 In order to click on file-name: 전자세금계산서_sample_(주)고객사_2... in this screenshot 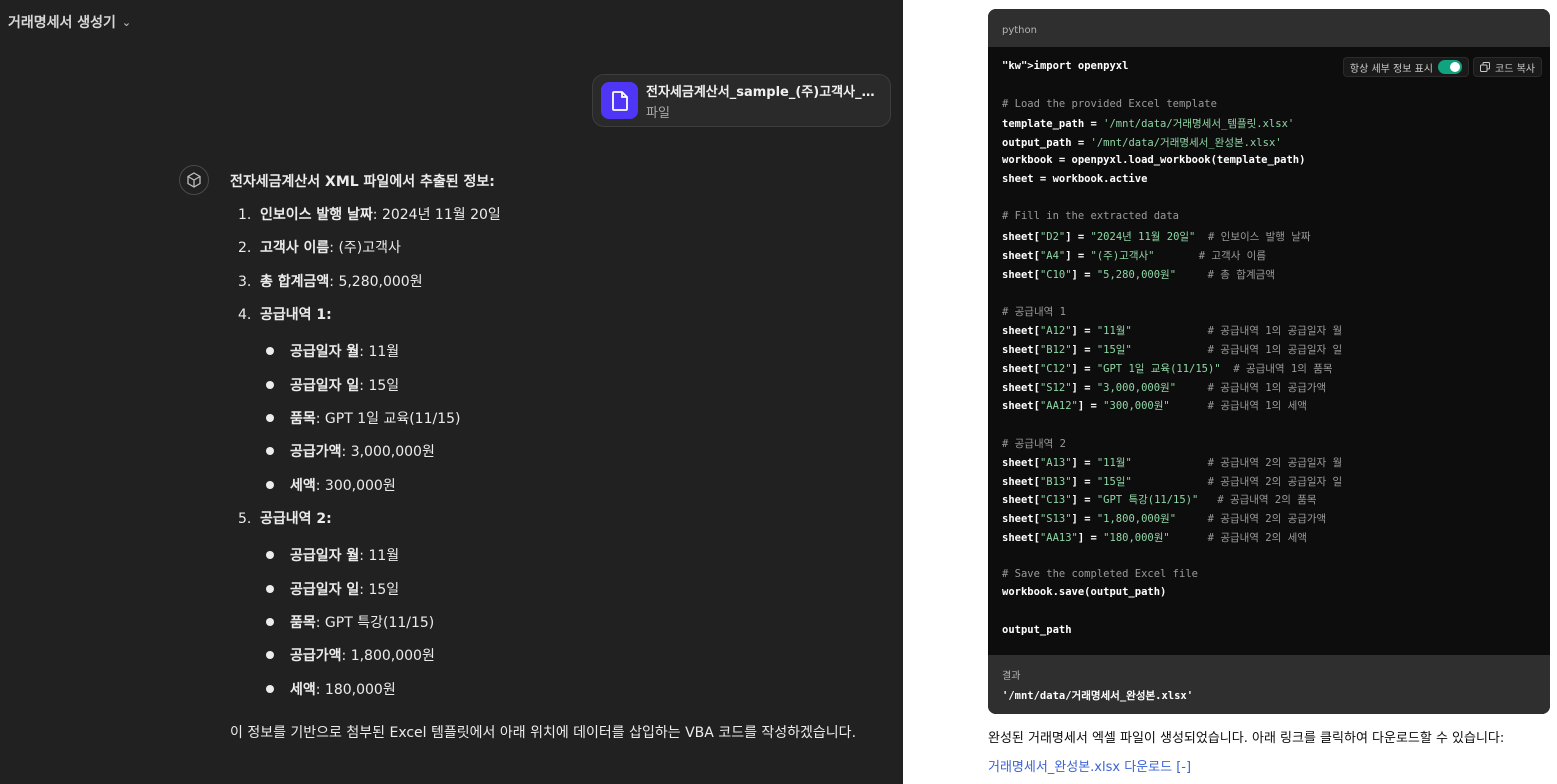, I will do `click(762, 92)`.